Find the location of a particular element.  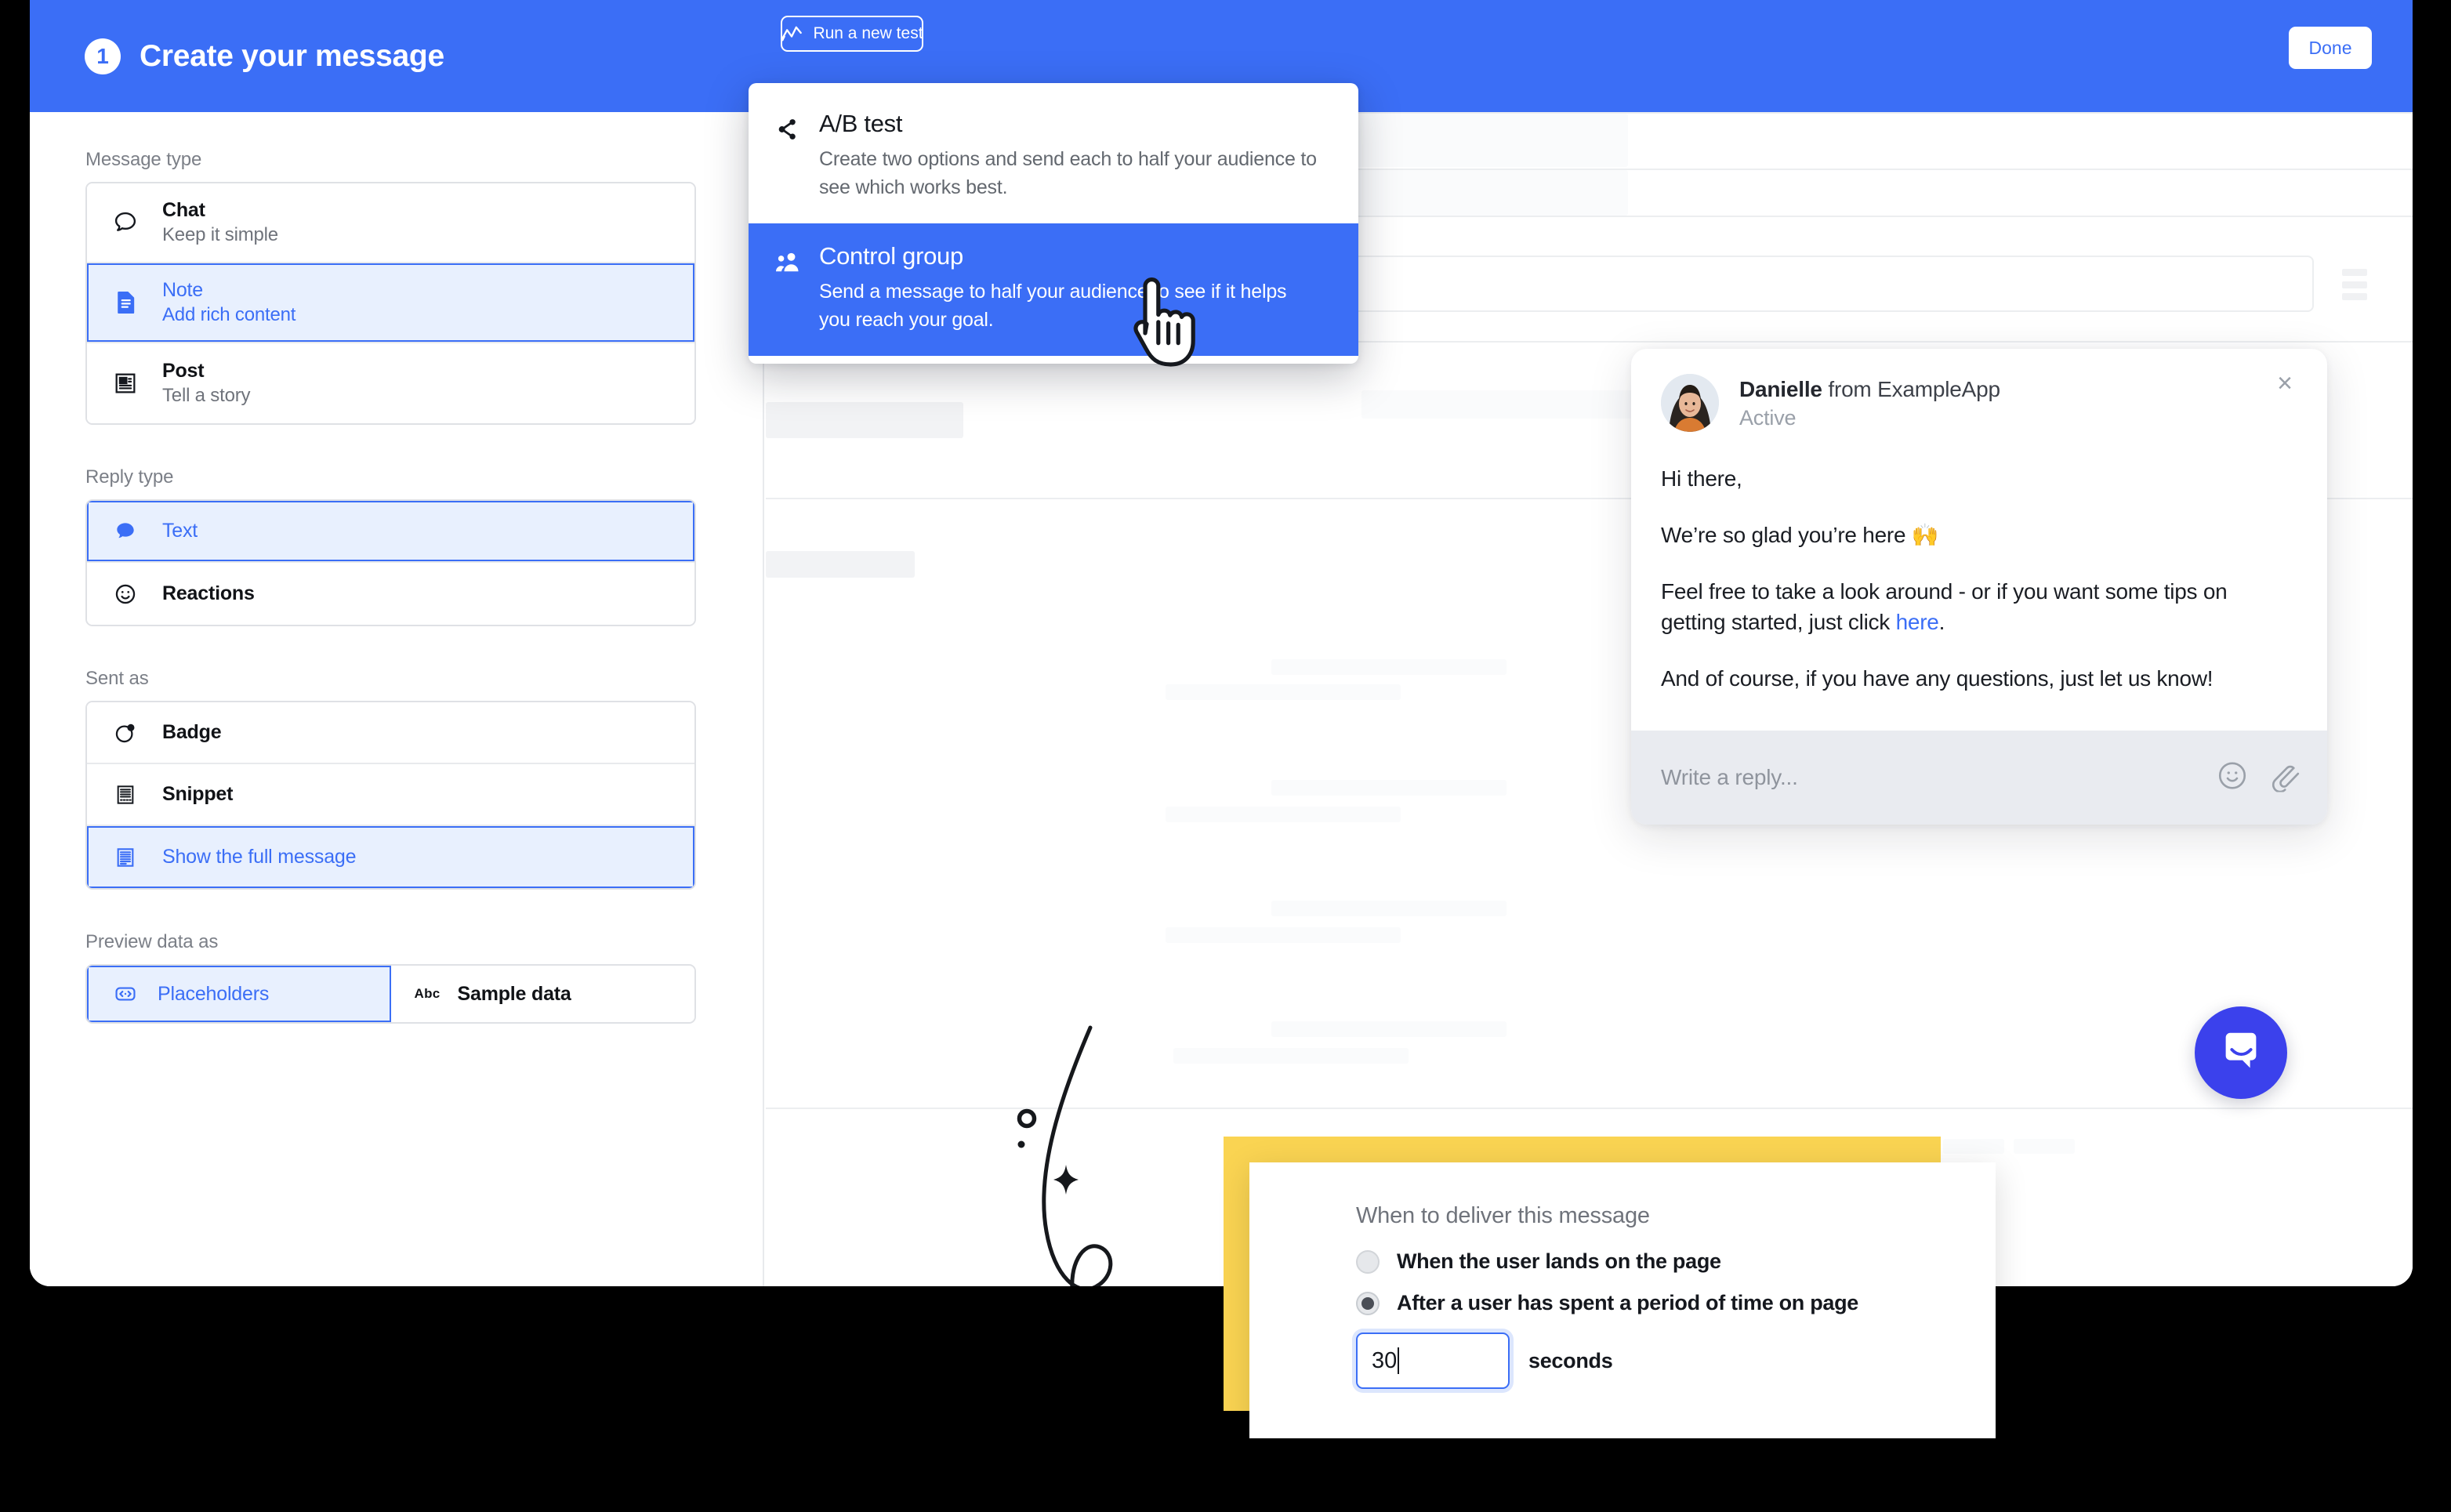

reply-type-list: Text Reactions is located at coordinates (390, 562).